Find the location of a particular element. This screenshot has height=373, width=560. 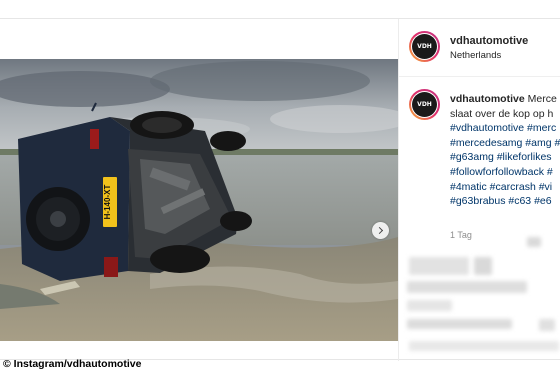

post-timestamp: 1 Tag is located at coordinates (461, 235).